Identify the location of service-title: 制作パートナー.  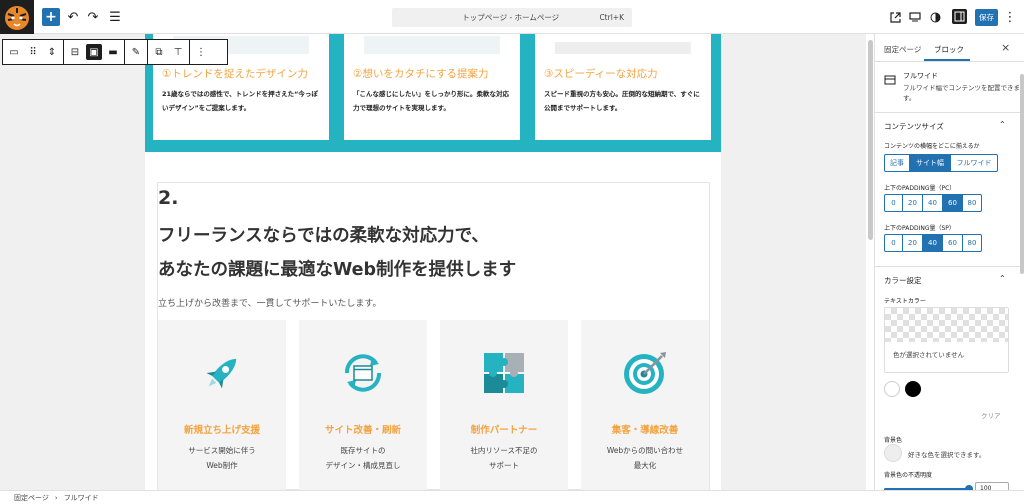
(504, 430).